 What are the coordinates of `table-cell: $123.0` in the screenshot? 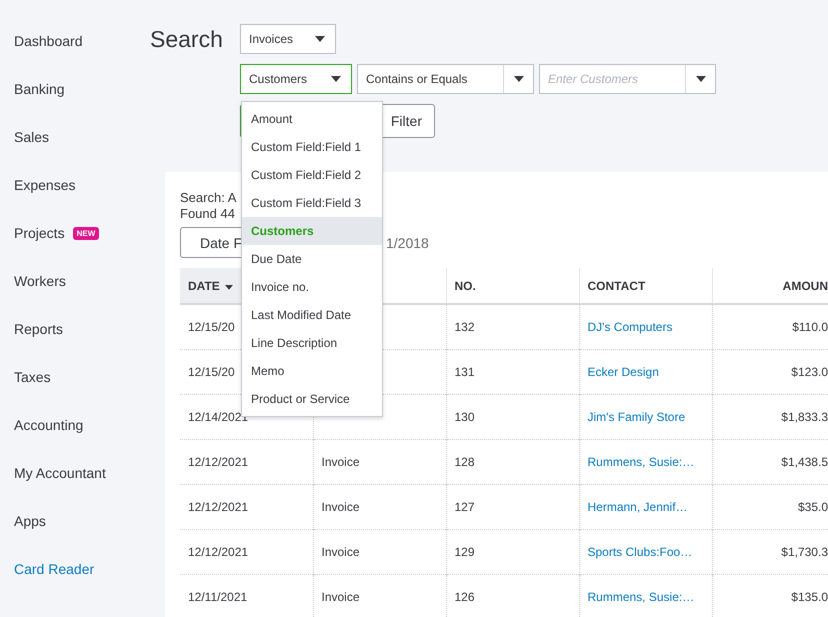 It's located at (770, 372).